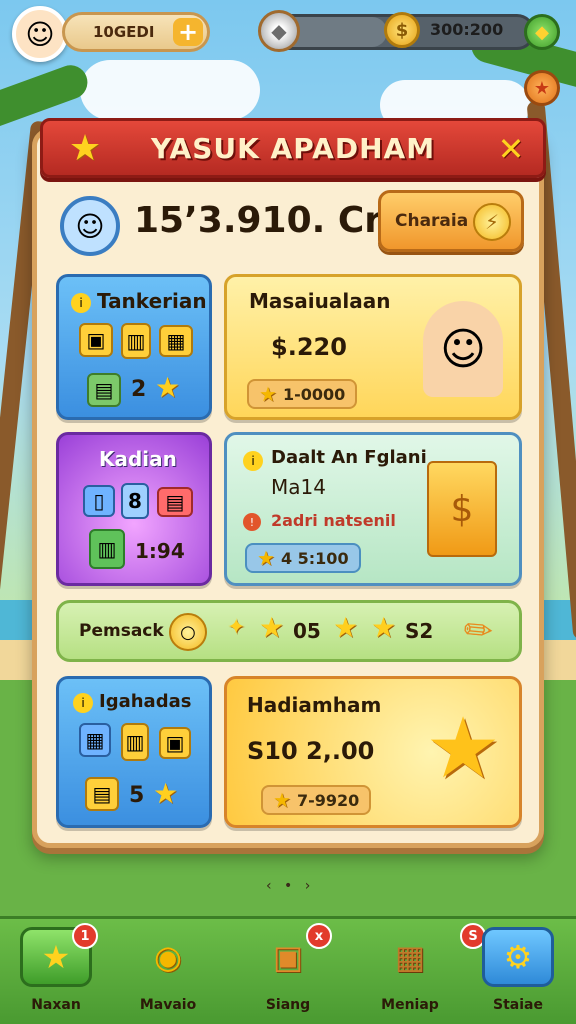 The width and height of the screenshot is (576, 1024). I want to click on stars-pill: ★ 4 5:100, so click(303, 558).